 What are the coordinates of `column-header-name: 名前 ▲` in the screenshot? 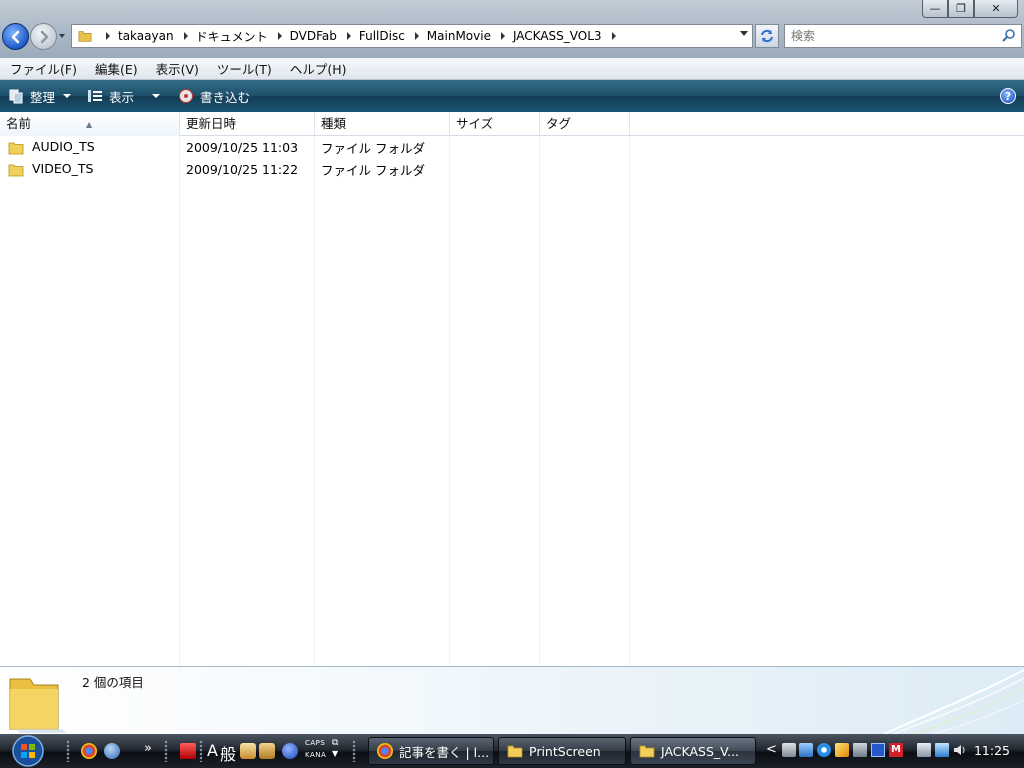 It's located at (90, 124).